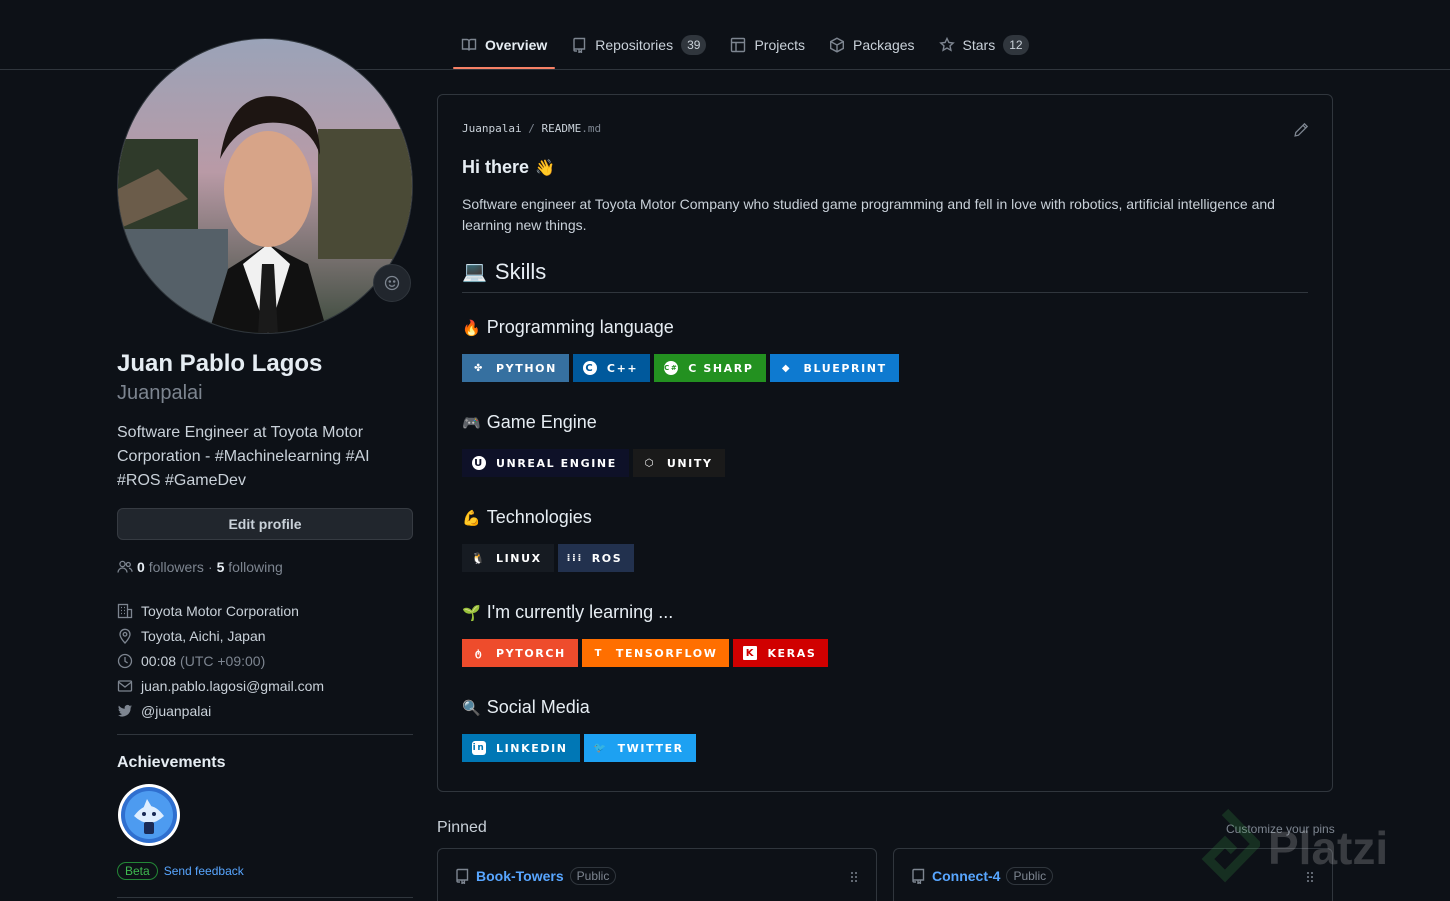 This screenshot has height=901, width=1450. What do you see at coordinates (392, 283) in the screenshot?
I see `set-status-button` at bounding box center [392, 283].